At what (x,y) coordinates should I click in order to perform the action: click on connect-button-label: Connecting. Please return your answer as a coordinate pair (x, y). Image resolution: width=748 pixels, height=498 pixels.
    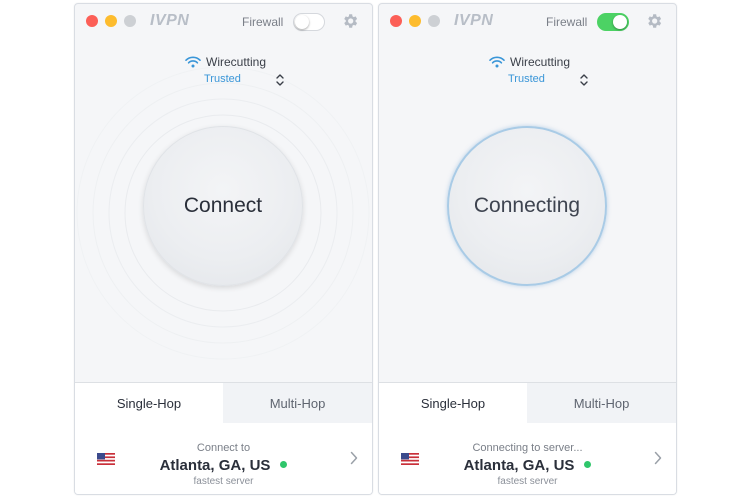
    Looking at the image, I should click on (527, 205).